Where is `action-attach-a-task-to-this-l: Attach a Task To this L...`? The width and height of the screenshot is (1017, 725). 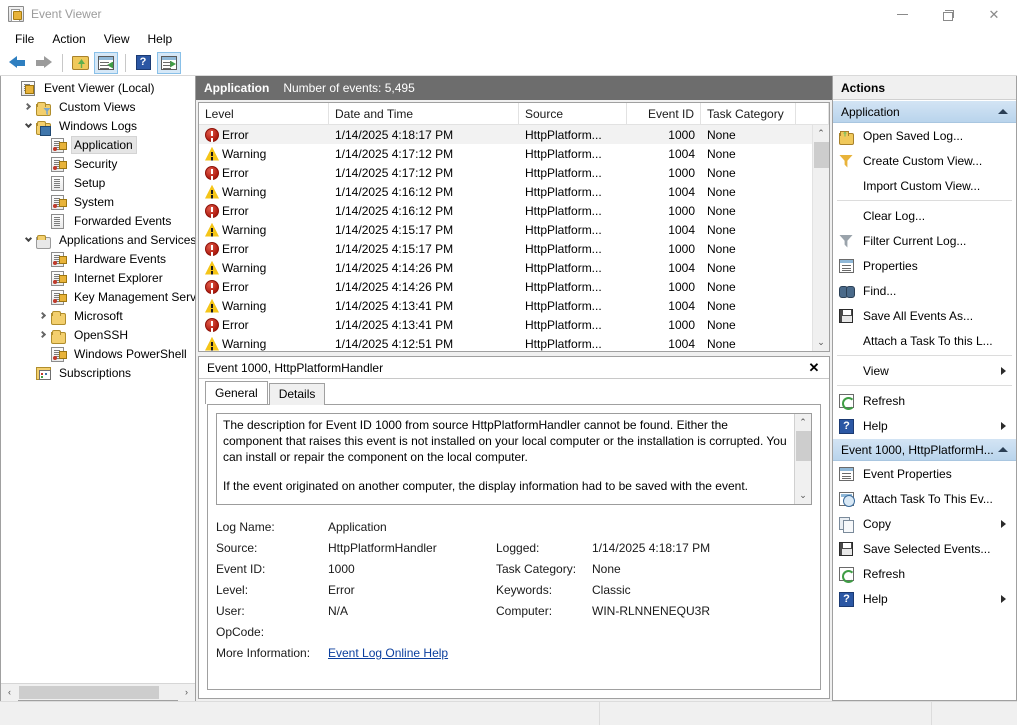
action-attach-a-task-to-this-l: Attach a Task To this L... is located at coordinates (924, 340).